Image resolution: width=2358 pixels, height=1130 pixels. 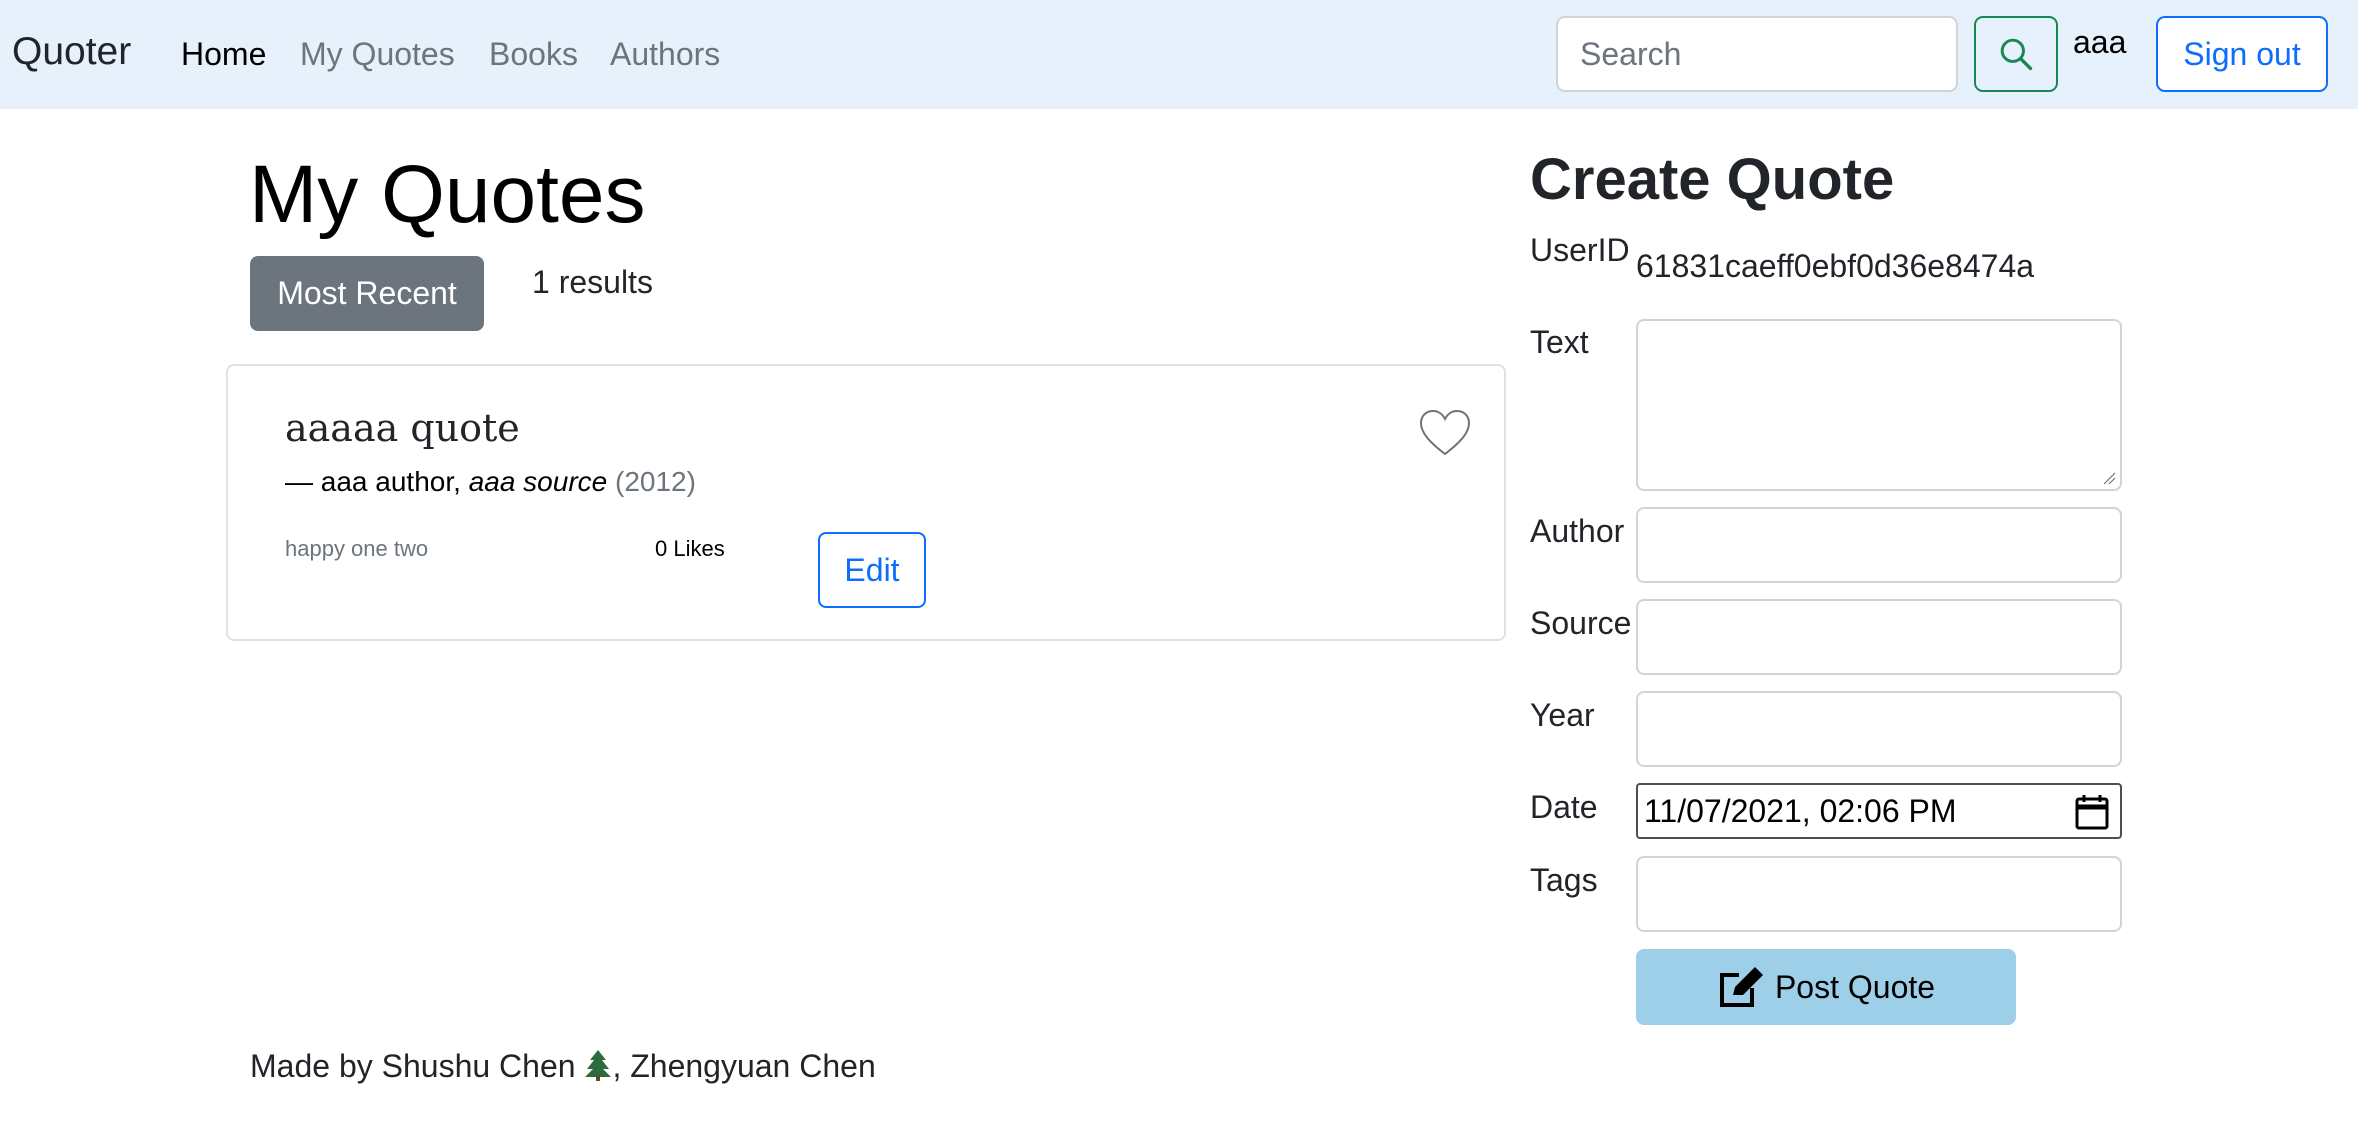 I want to click on create-quote-title: Create Quote, so click(x=1712, y=179).